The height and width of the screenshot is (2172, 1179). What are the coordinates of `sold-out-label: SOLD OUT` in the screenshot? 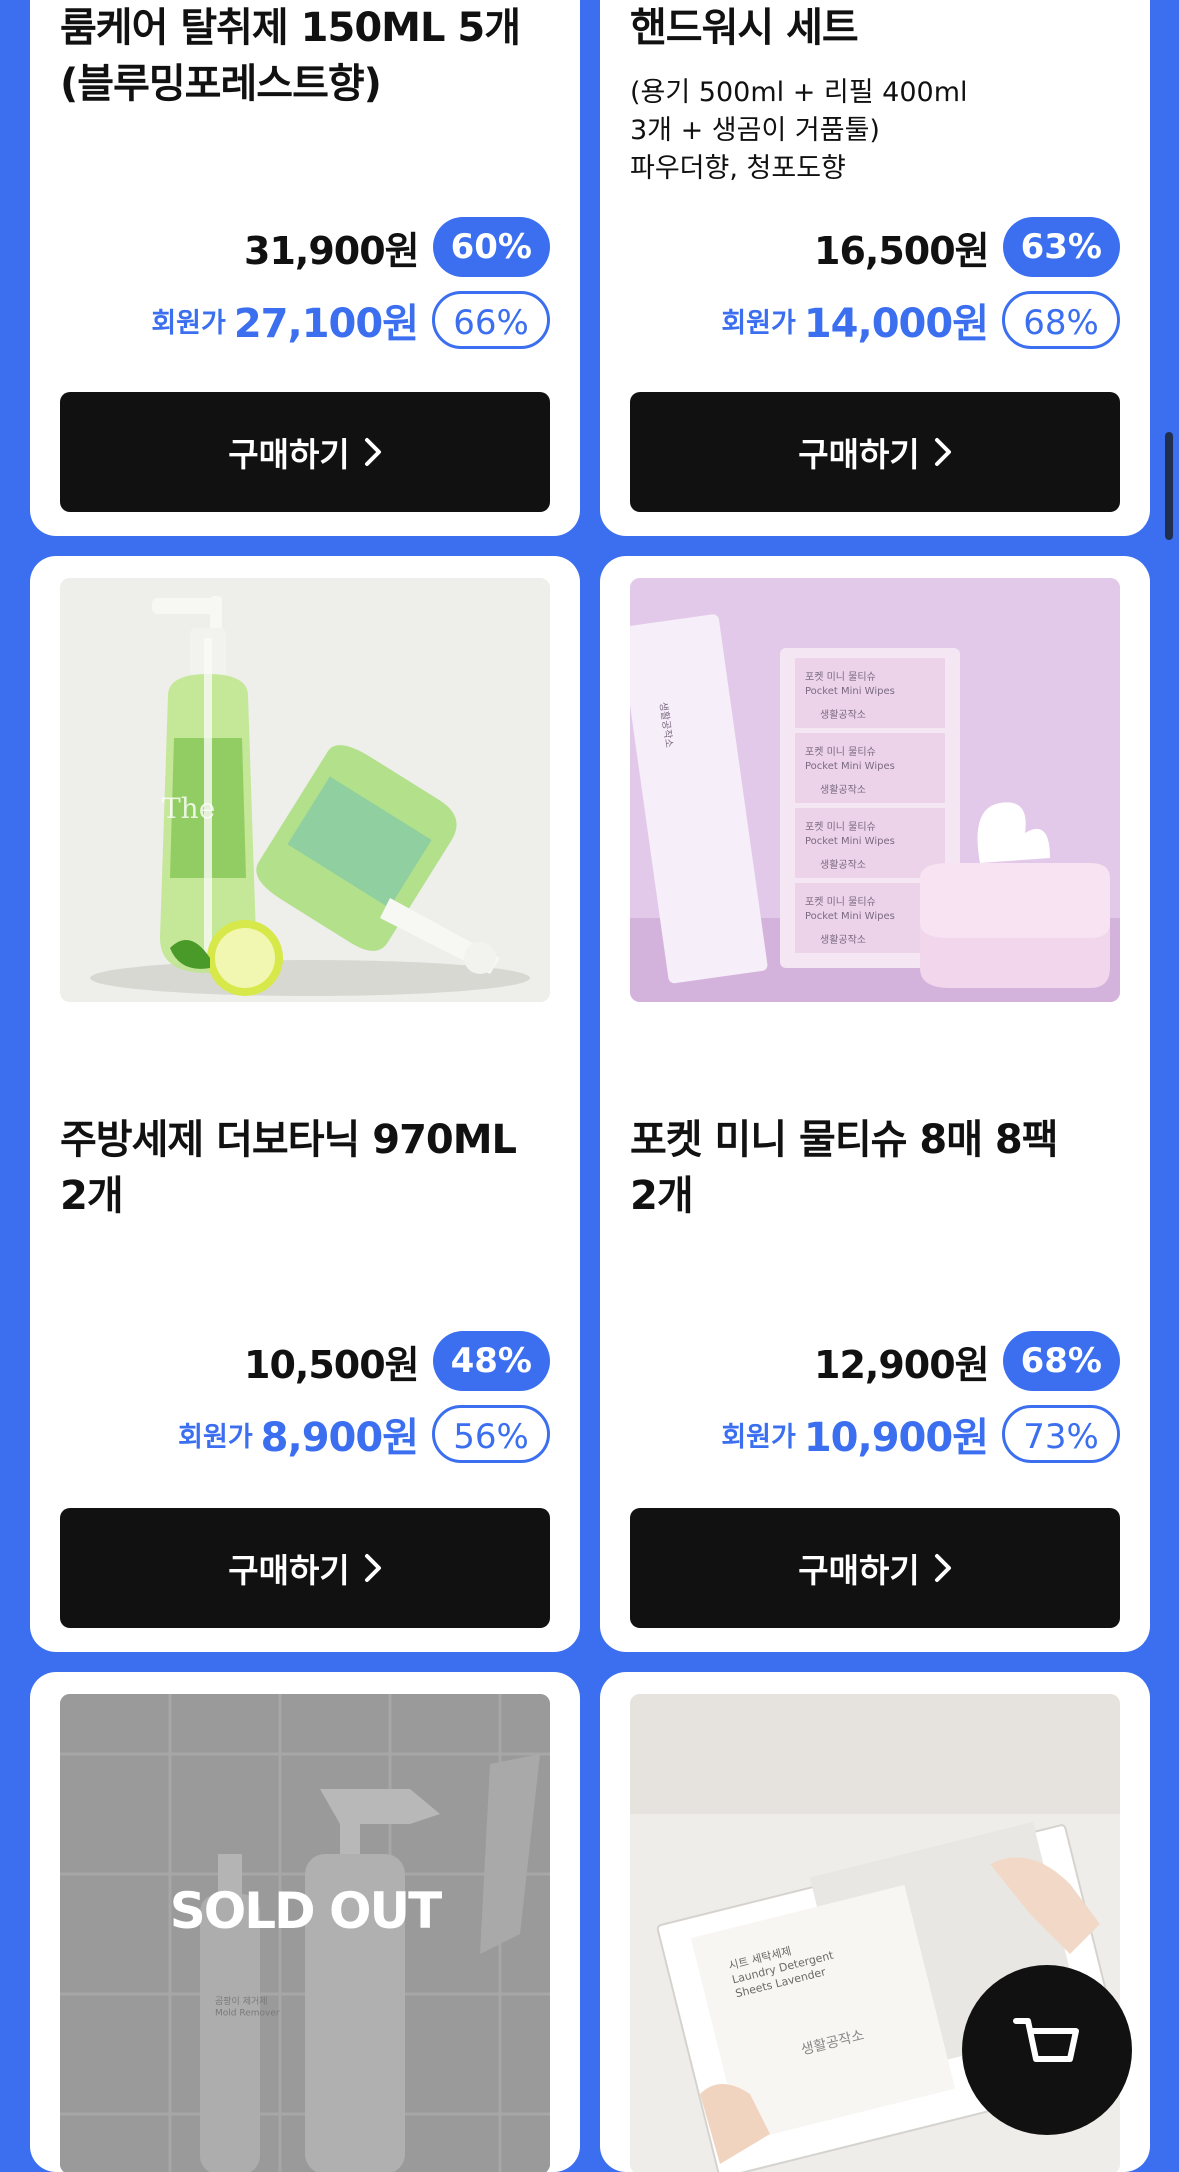 It's located at (306, 1911).